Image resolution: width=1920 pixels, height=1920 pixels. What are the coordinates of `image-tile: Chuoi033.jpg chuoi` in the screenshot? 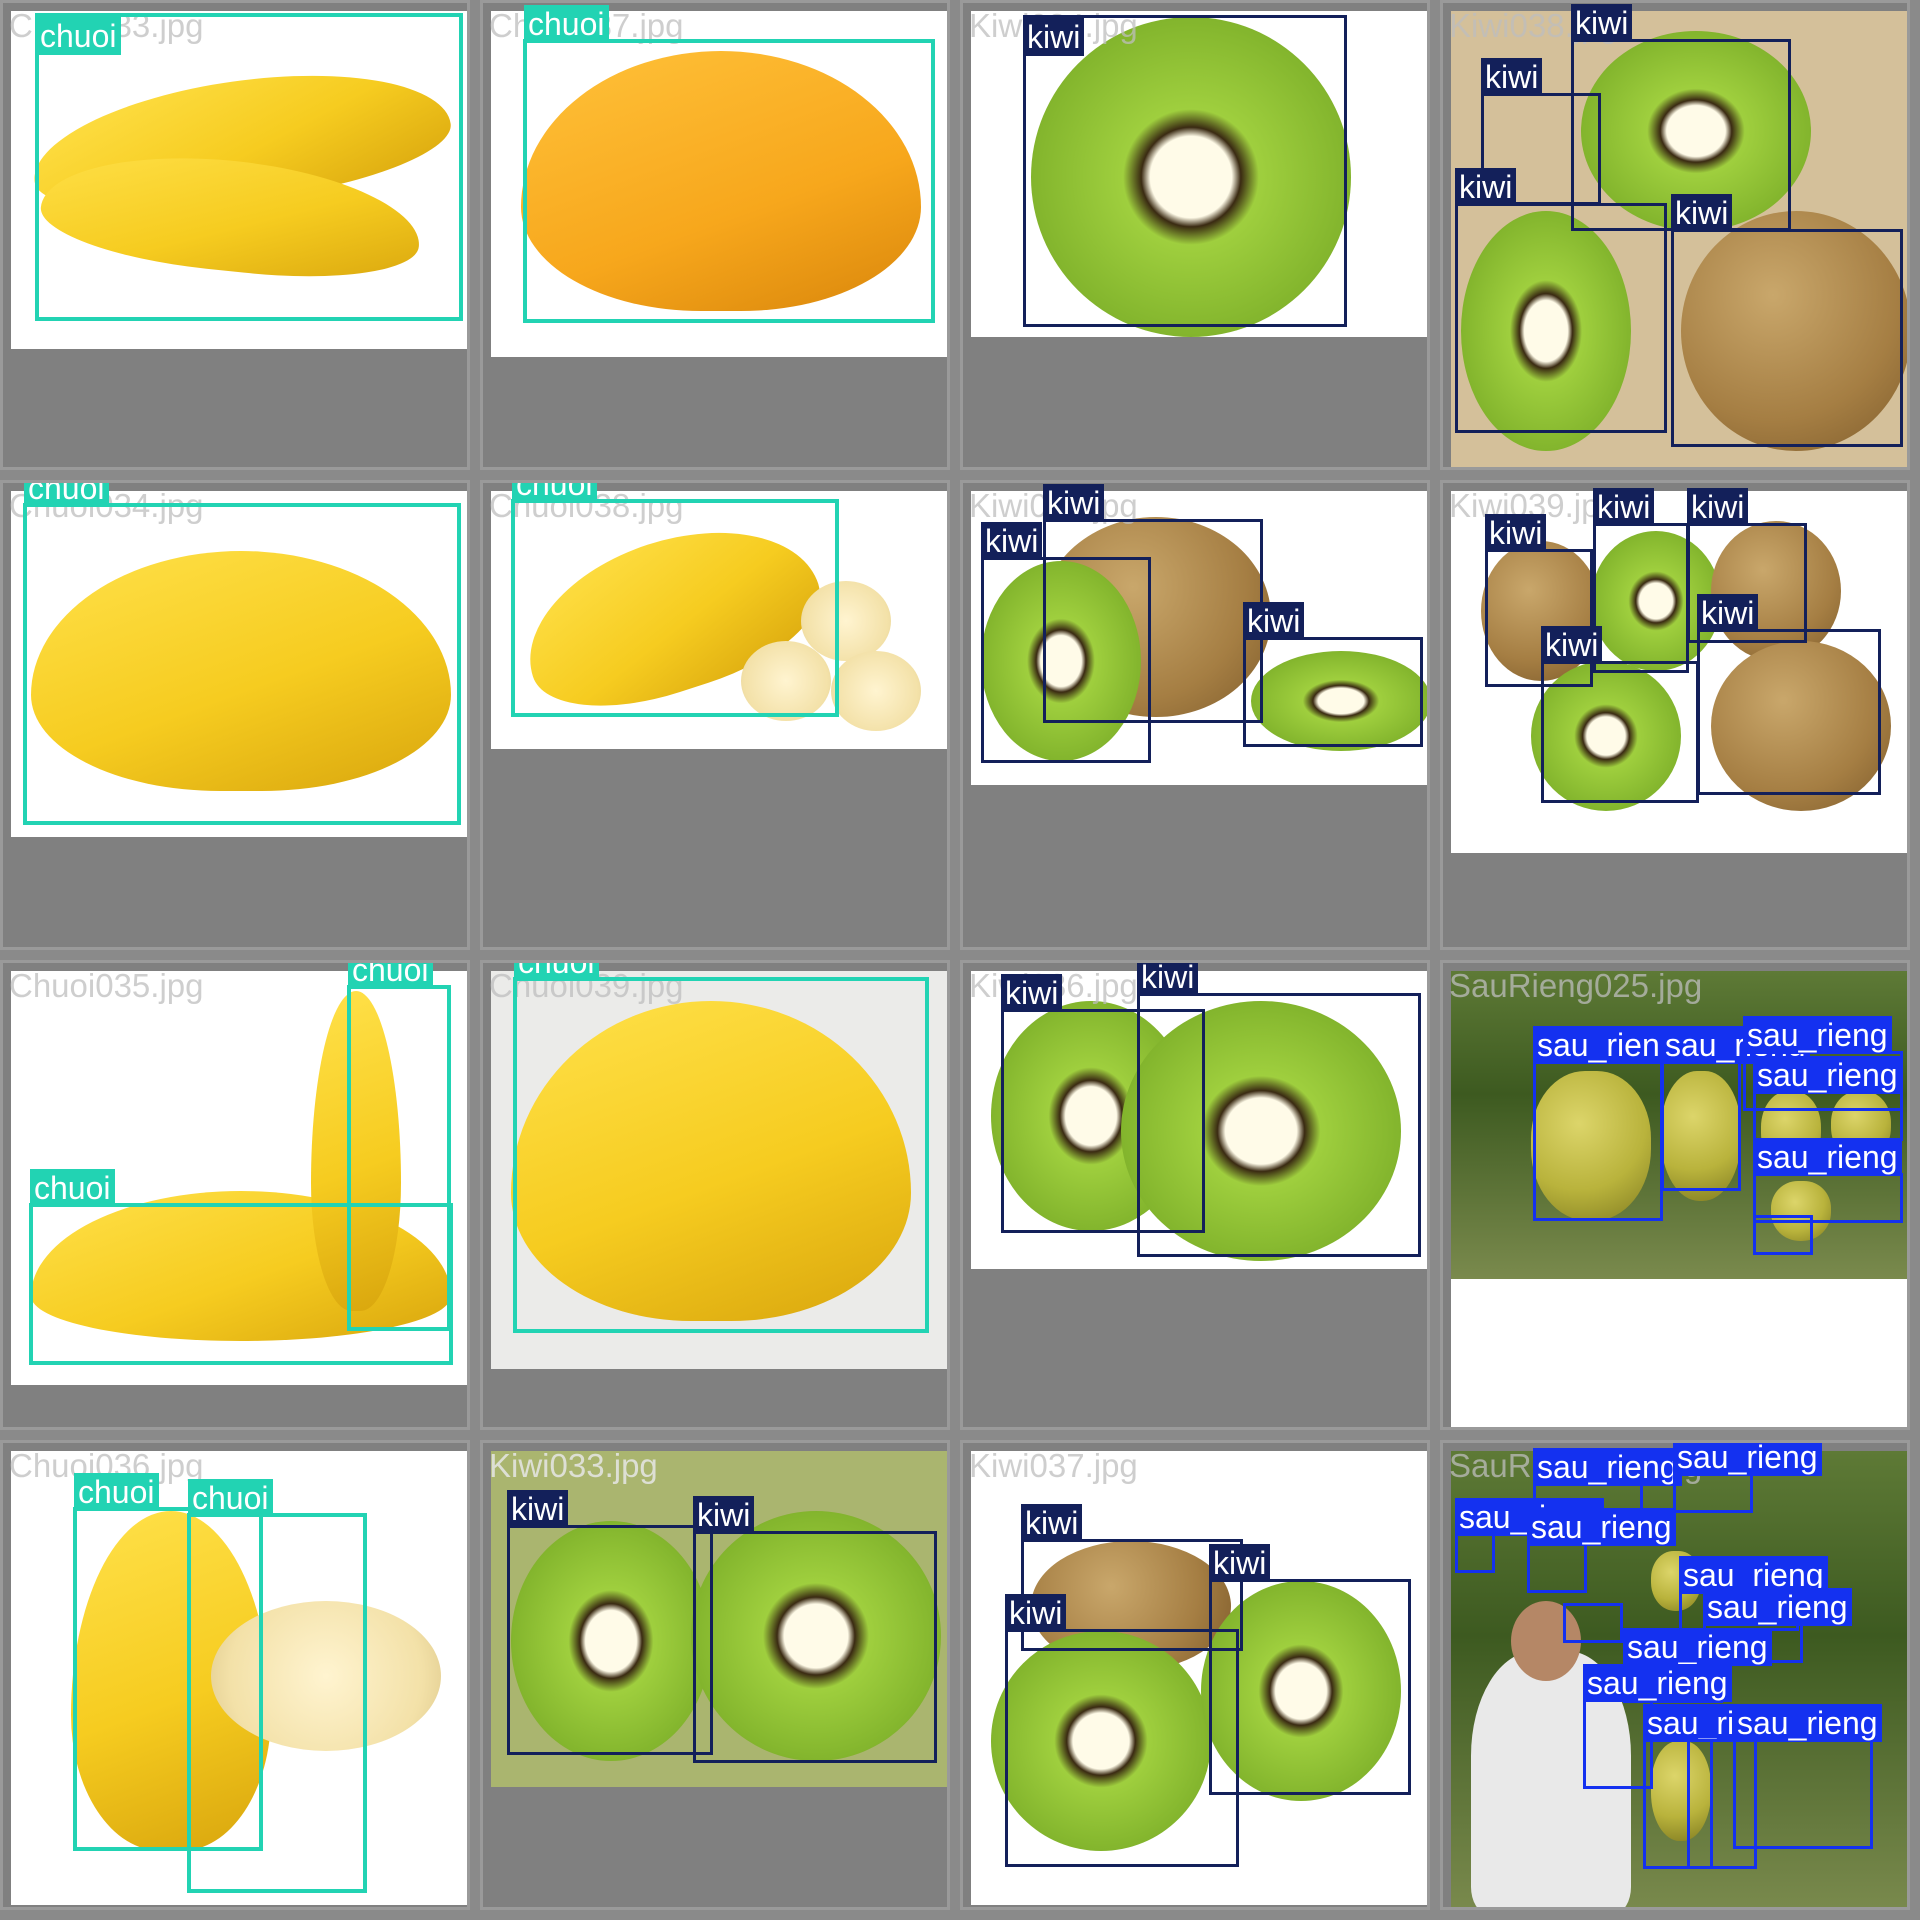 It's located at (235, 235).